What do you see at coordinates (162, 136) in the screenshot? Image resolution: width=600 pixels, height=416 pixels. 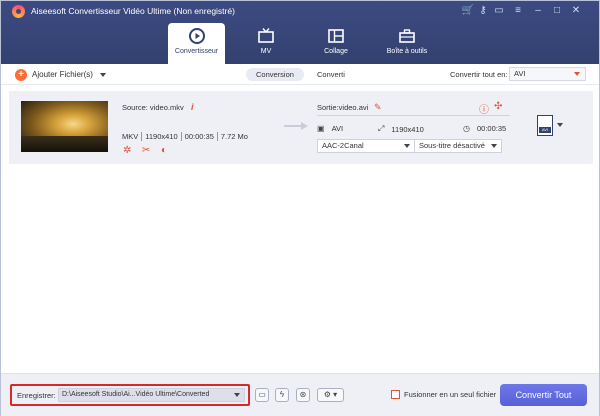 I see `source-resolution: 1190x410` at bounding box center [162, 136].